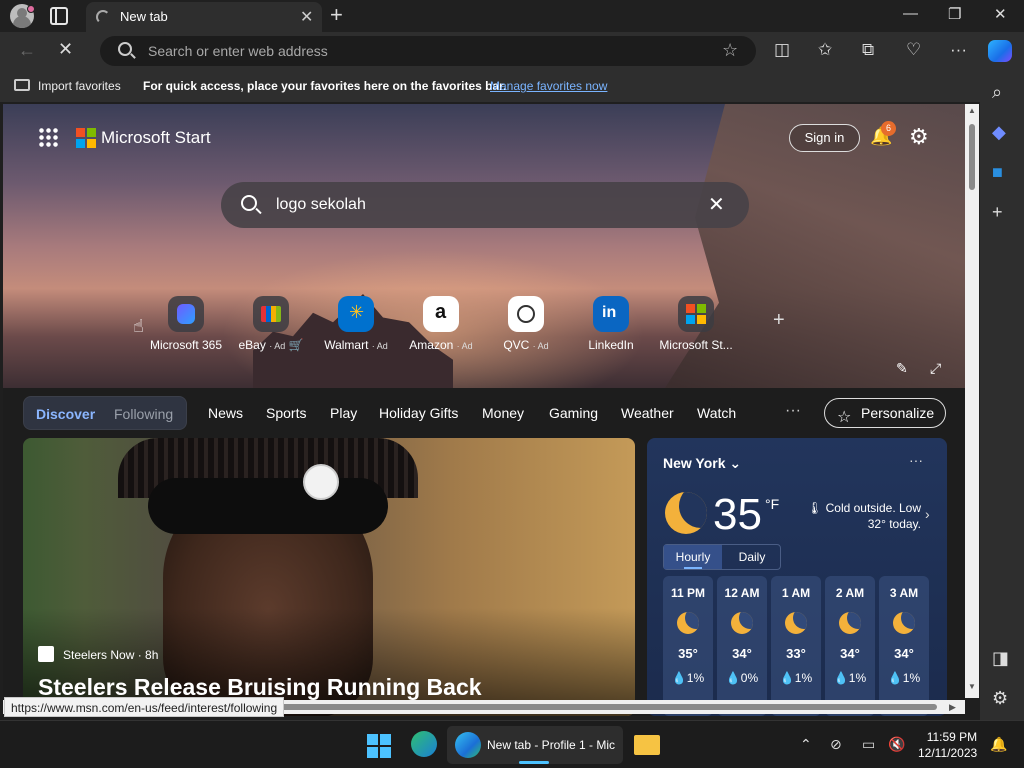 Image resolution: width=1024 pixels, height=768 pixels. Describe the element at coordinates (22, 85) in the screenshot. I see `import-favorites-icon` at that location.